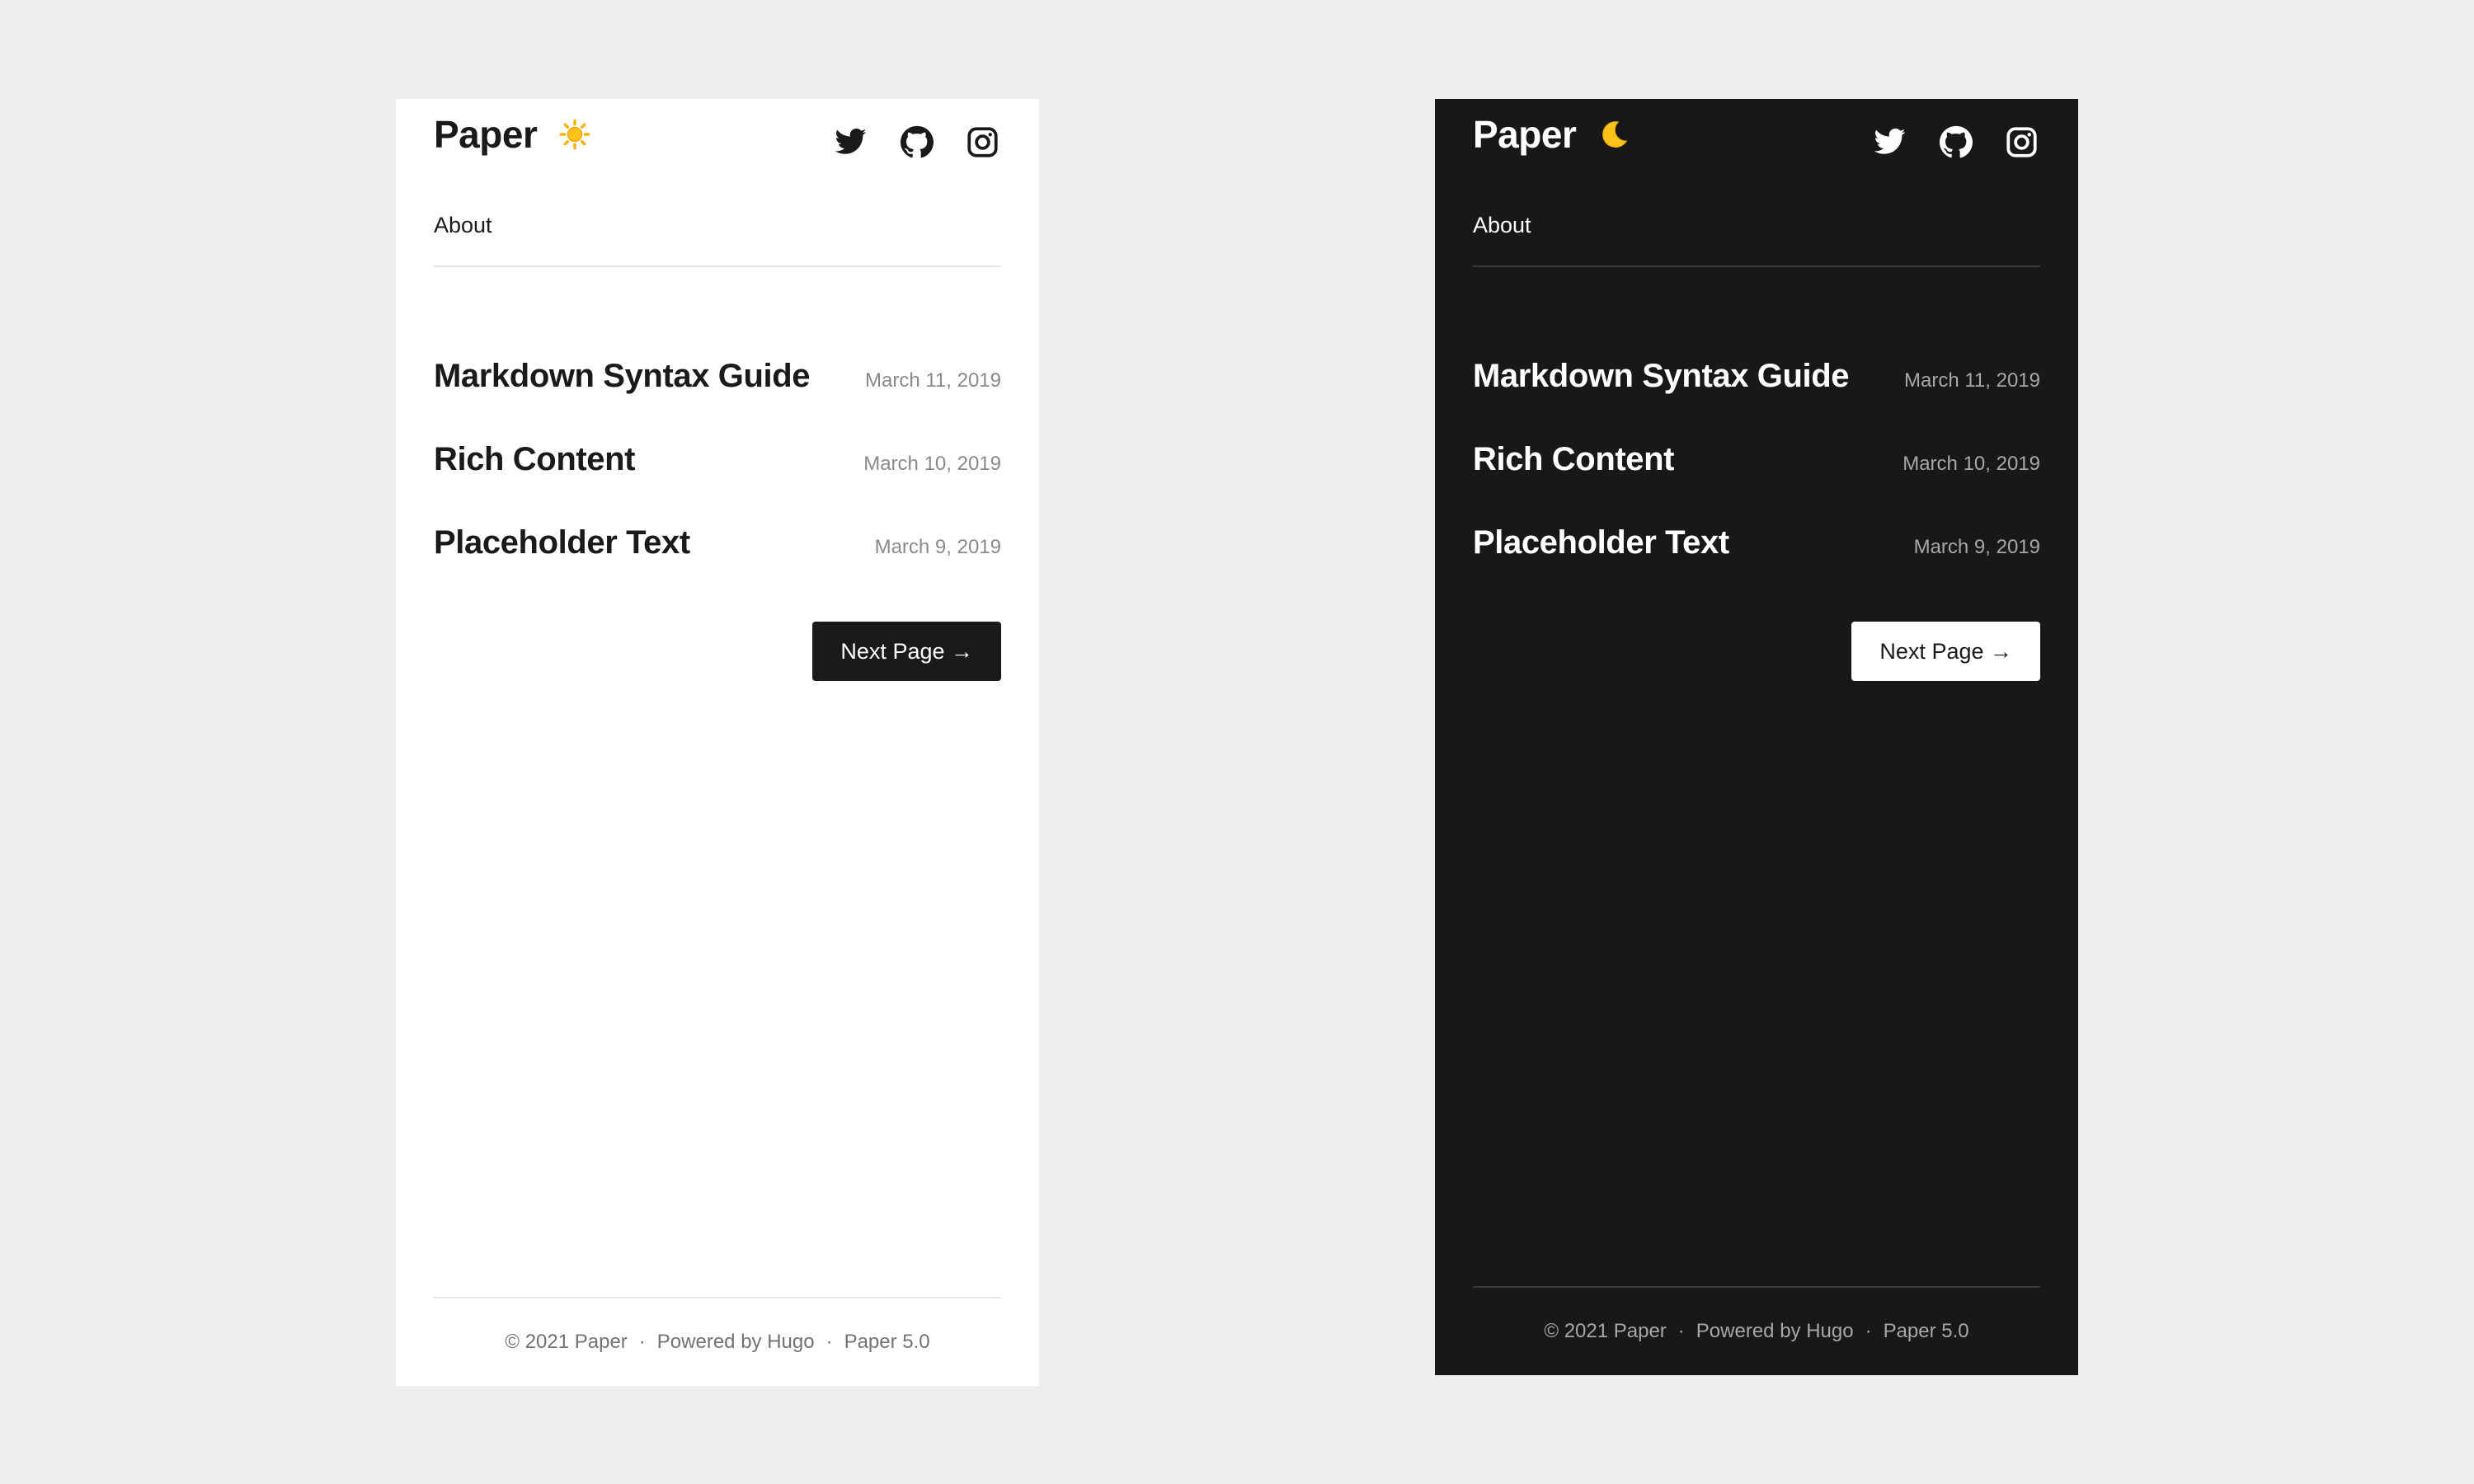  Describe the element at coordinates (574, 134) in the screenshot. I see `sun-icon` at that location.